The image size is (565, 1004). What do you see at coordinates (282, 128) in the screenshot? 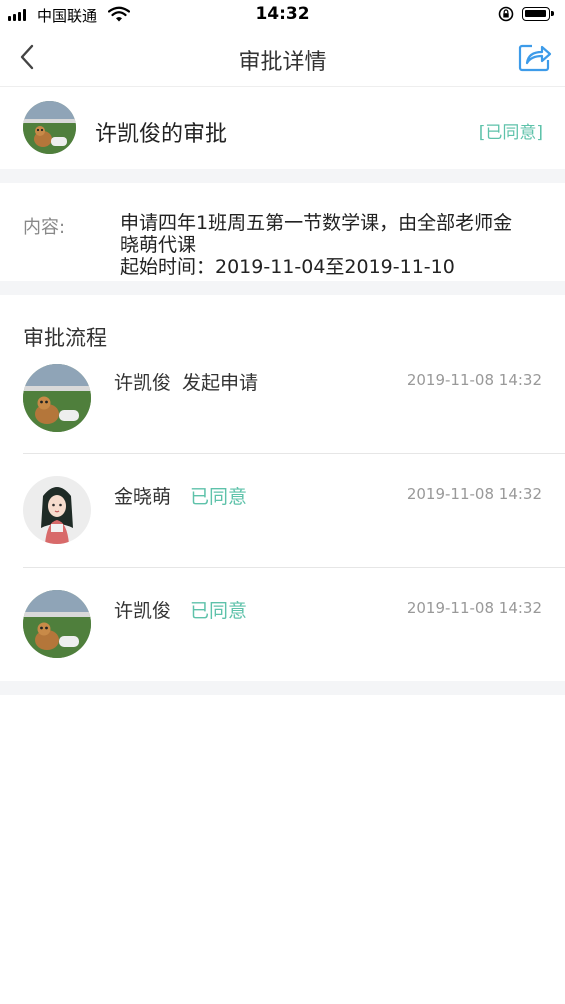
I see `approval-header: 许凯俊的审批 [已同意]` at bounding box center [282, 128].